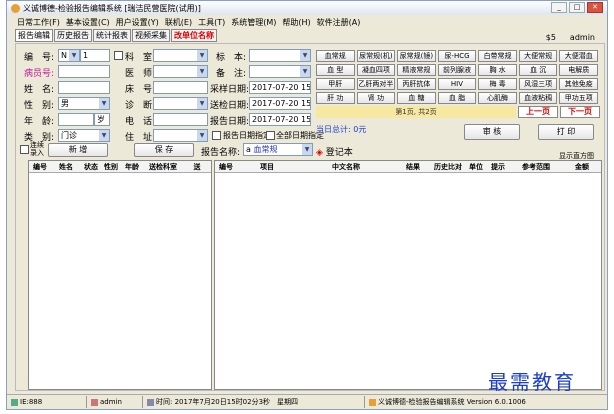 The image size is (614, 414). I want to click on quick-test-button: 尿常规(镜), so click(416, 56).